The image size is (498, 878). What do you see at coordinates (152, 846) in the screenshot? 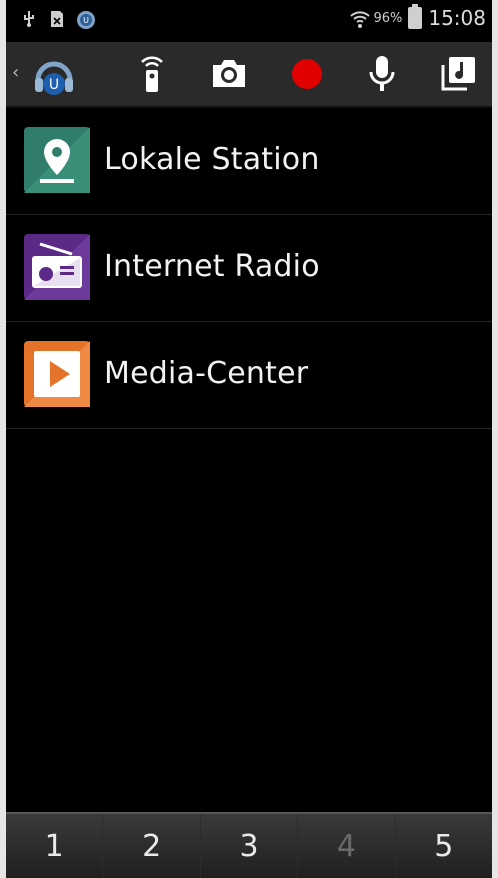
I see `preset-tab-2: 2` at bounding box center [152, 846].